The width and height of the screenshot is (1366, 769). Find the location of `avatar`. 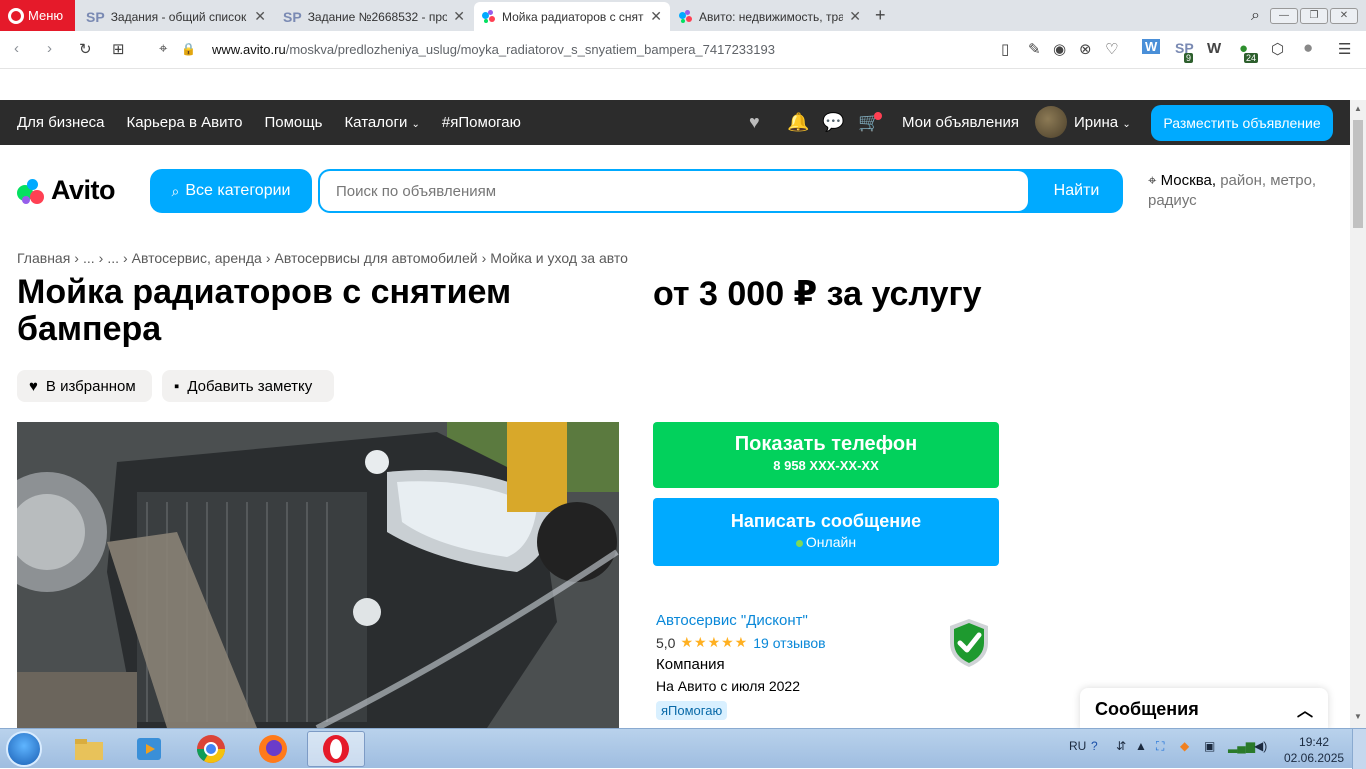

avatar is located at coordinates (1051, 122).